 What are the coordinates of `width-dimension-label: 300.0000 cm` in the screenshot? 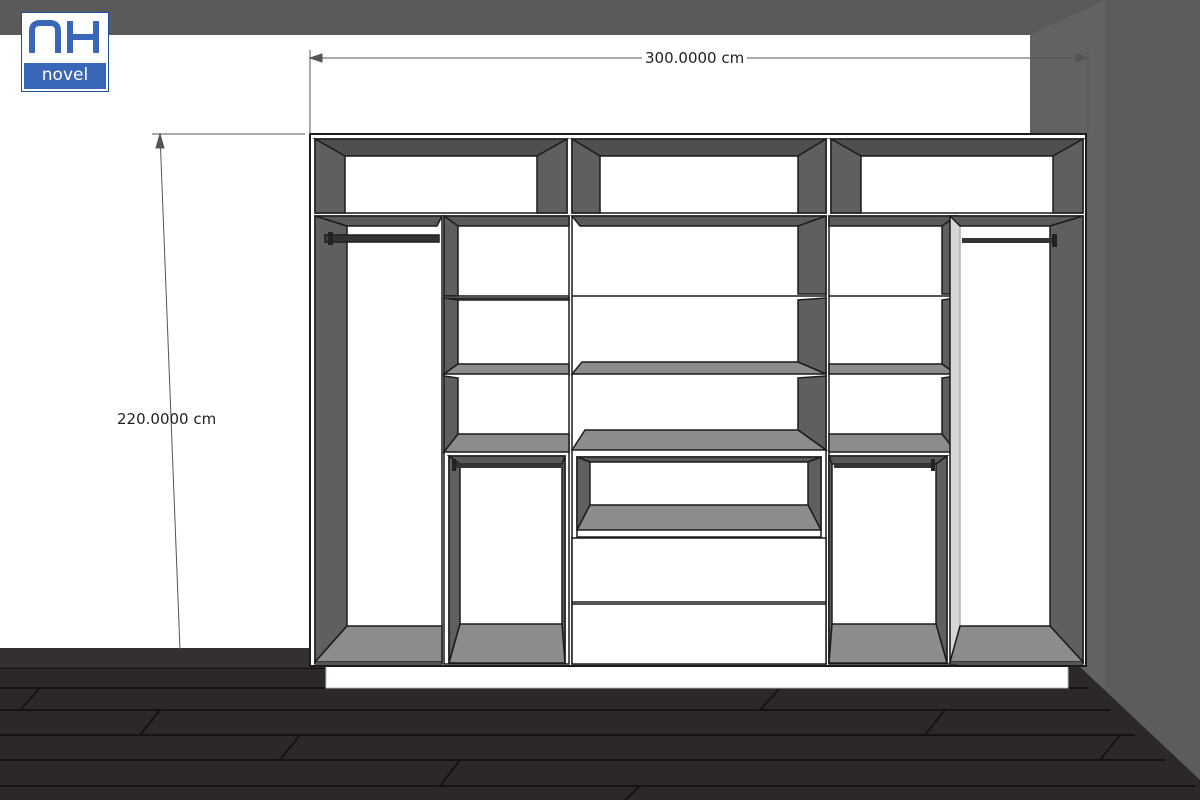 It's located at (695, 58).